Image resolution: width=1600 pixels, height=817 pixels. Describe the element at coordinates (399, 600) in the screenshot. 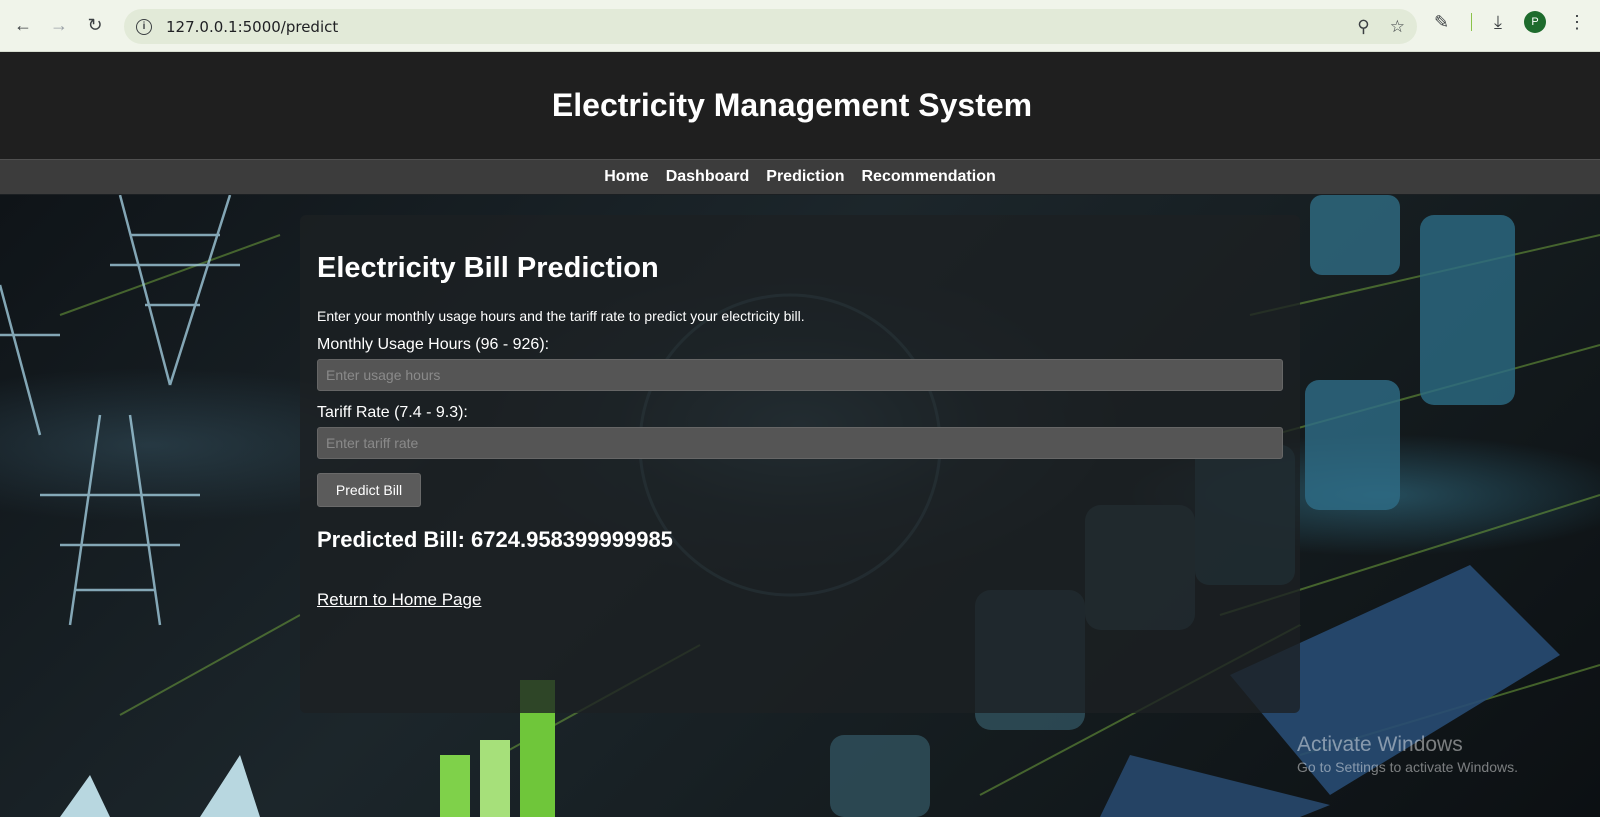

I see `return-home-link: Return to Home Page` at that location.